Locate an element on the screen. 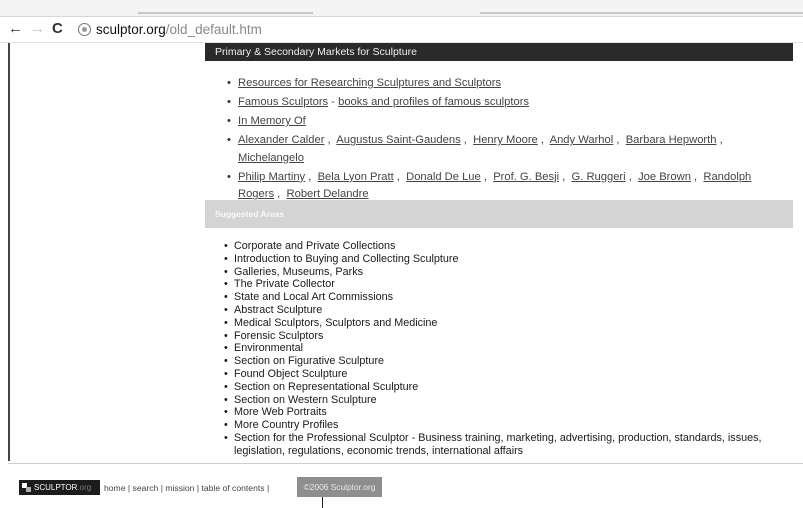 The height and width of the screenshot is (508, 803). logo-suffix-text: .org is located at coordinates (84, 487).